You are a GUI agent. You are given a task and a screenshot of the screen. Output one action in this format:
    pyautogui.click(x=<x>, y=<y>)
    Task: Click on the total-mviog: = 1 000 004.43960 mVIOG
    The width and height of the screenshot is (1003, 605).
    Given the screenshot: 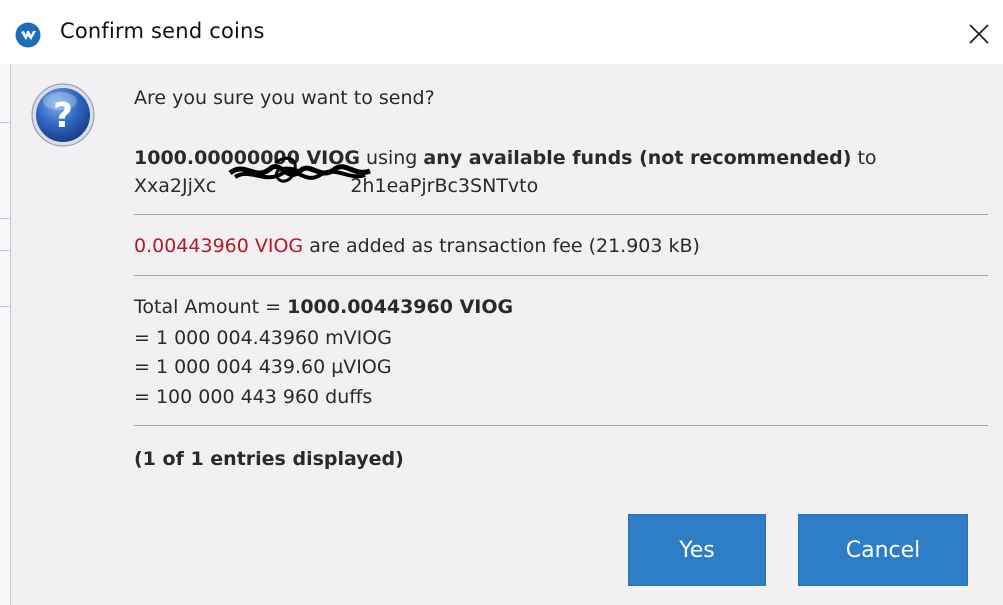 What is the action you would take?
    pyautogui.click(x=263, y=338)
    